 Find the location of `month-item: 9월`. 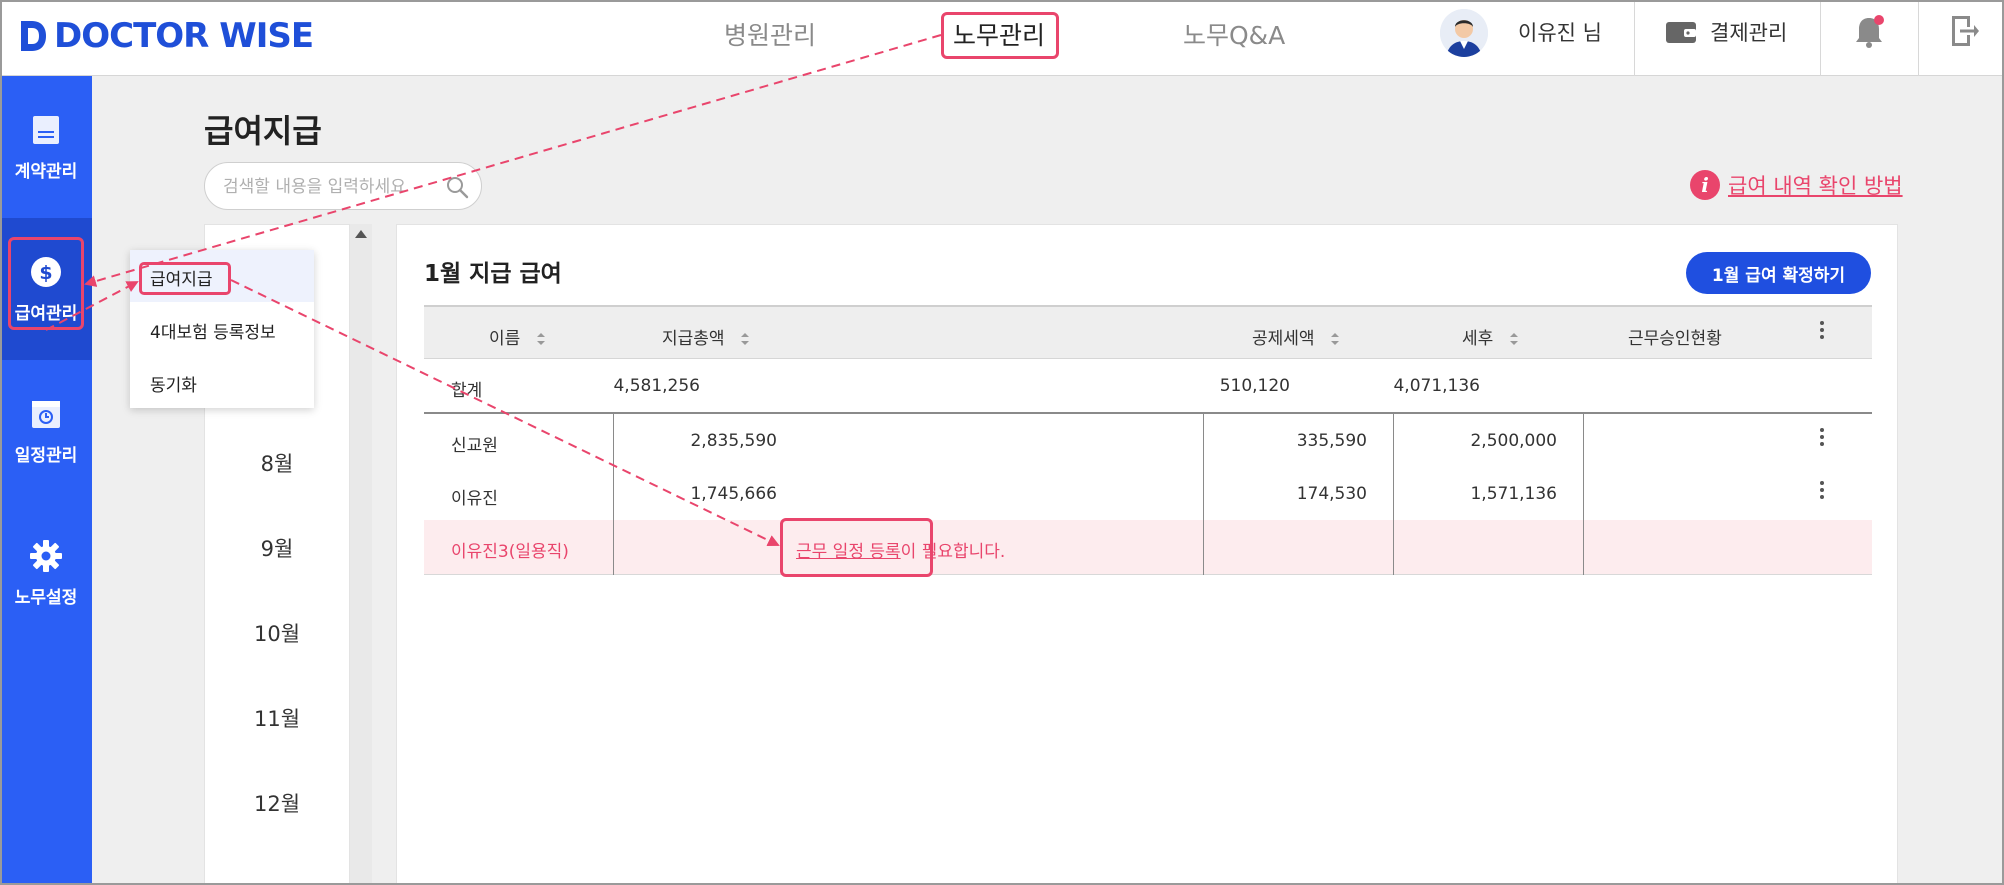

month-item: 9월 is located at coordinates (277, 548).